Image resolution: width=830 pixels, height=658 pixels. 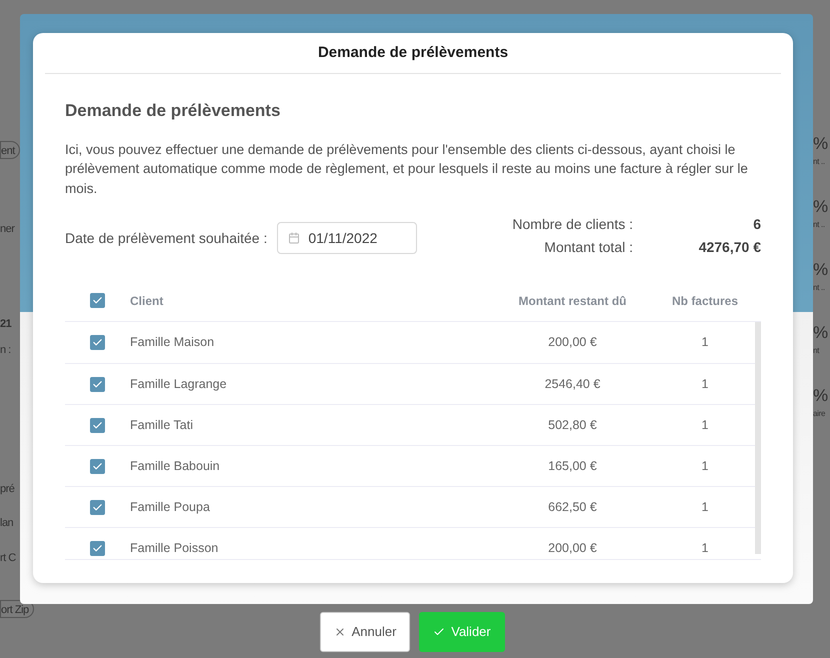 What do you see at coordinates (179, 384) in the screenshot?
I see `table-cell-text: Famille Lagrange` at bounding box center [179, 384].